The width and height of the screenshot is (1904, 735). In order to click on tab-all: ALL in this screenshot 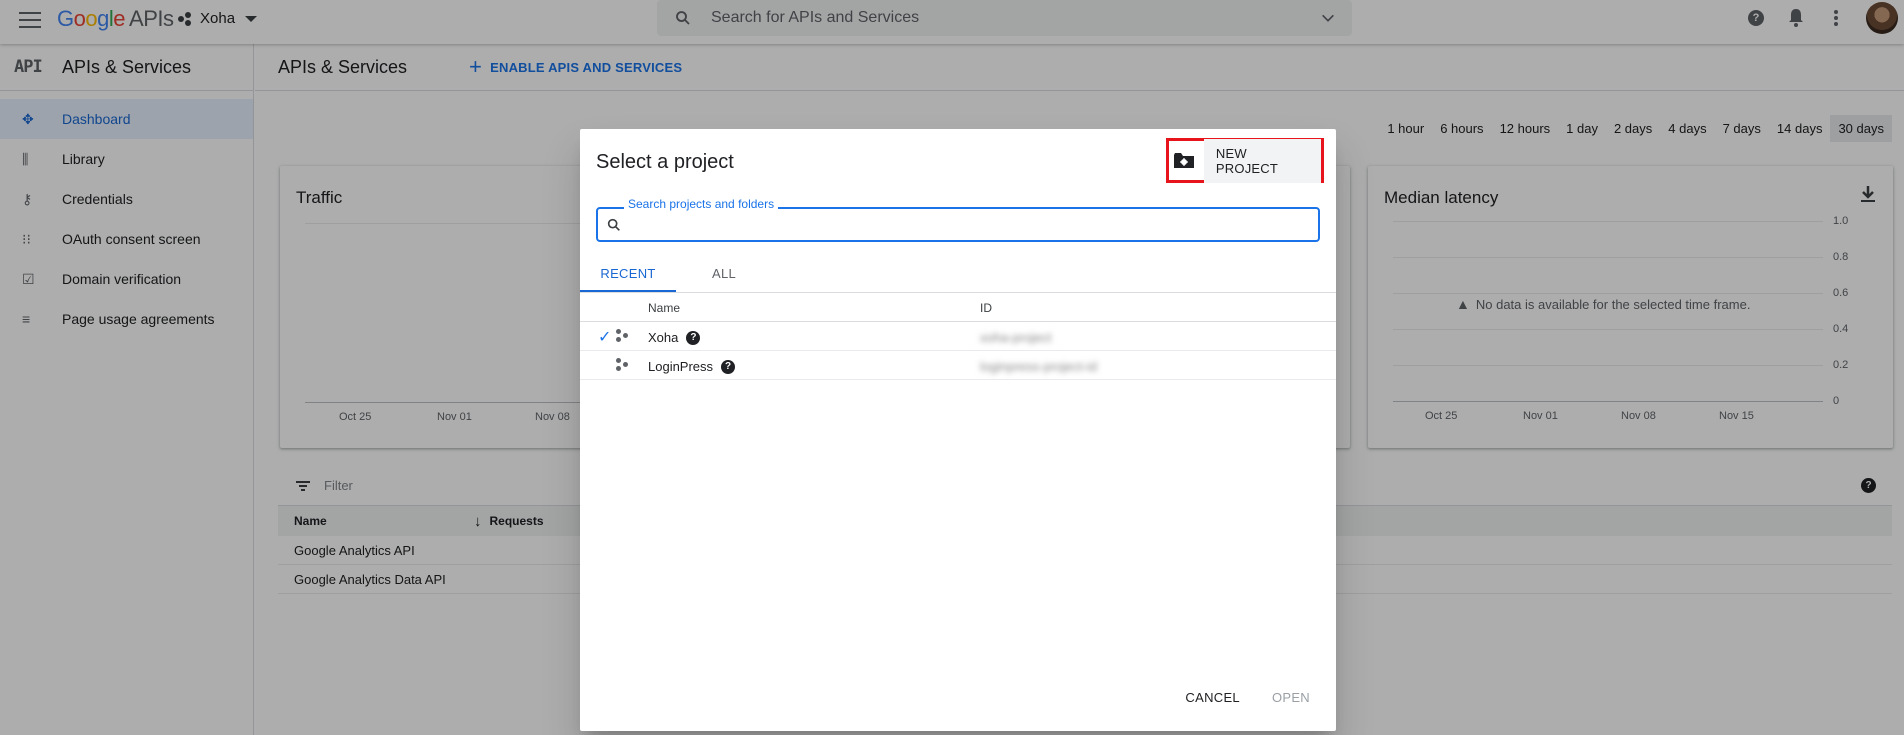, I will do `click(724, 274)`.